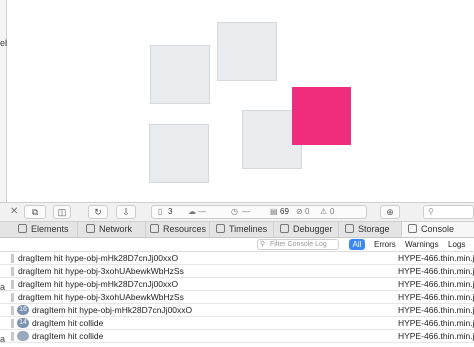 This screenshot has height=347, width=474. I want to click on search-input: ⚲, so click(448, 212).